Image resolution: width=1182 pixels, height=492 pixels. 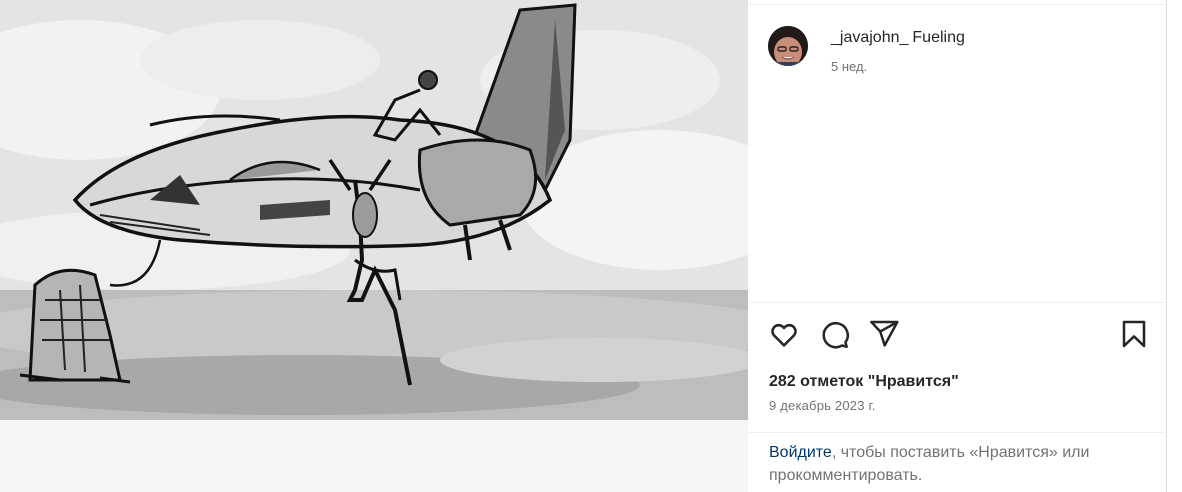 I want to click on likes-count: 282 отметок "Нравится", so click(x=864, y=382).